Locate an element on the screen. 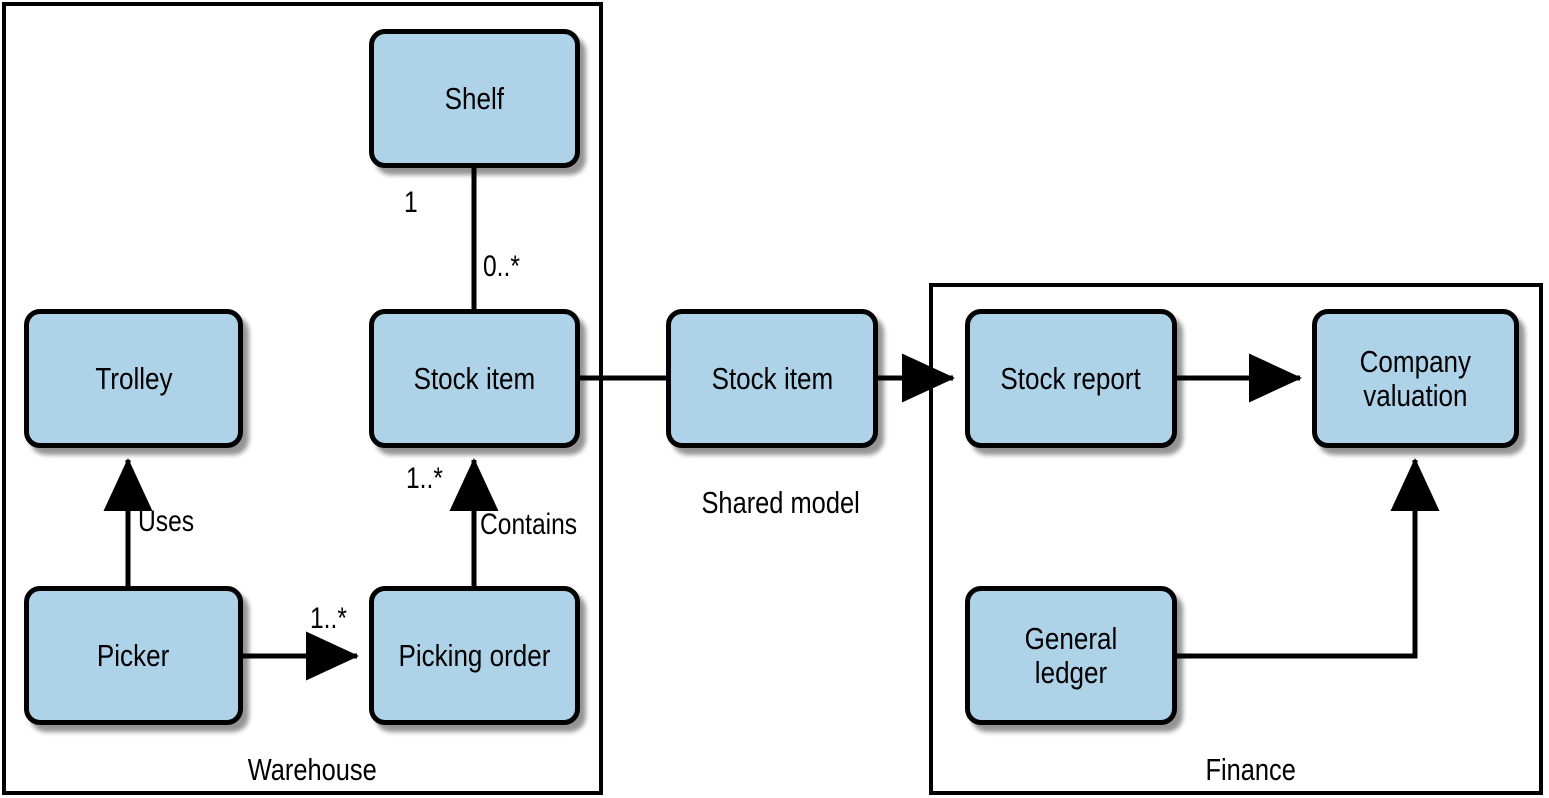  node-stock-item-shared: Stock item is located at coordinates (772, 378).